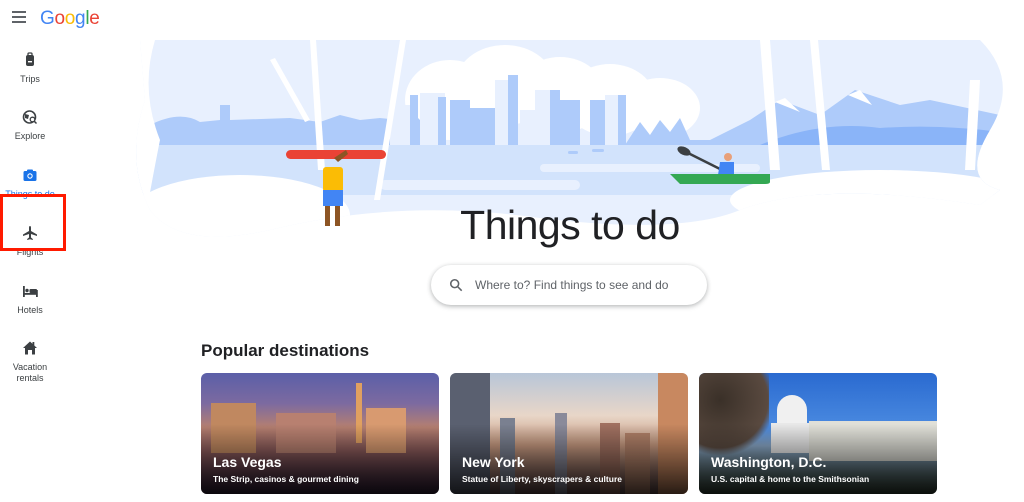  I want to click on top-bar: Google, so click(512, 19).